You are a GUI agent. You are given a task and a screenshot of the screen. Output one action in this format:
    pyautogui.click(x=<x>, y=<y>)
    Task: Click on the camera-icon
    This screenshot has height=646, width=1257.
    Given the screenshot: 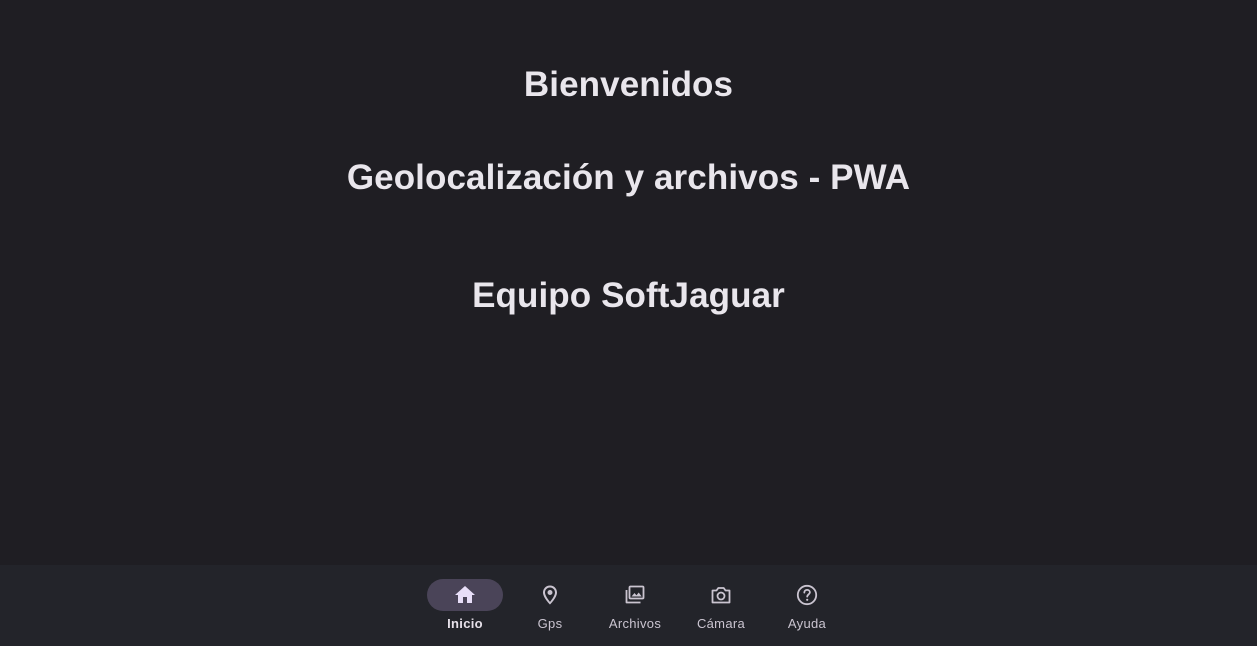 What is the action you would take?
    pyautogui.click(x=721, y=595)
    